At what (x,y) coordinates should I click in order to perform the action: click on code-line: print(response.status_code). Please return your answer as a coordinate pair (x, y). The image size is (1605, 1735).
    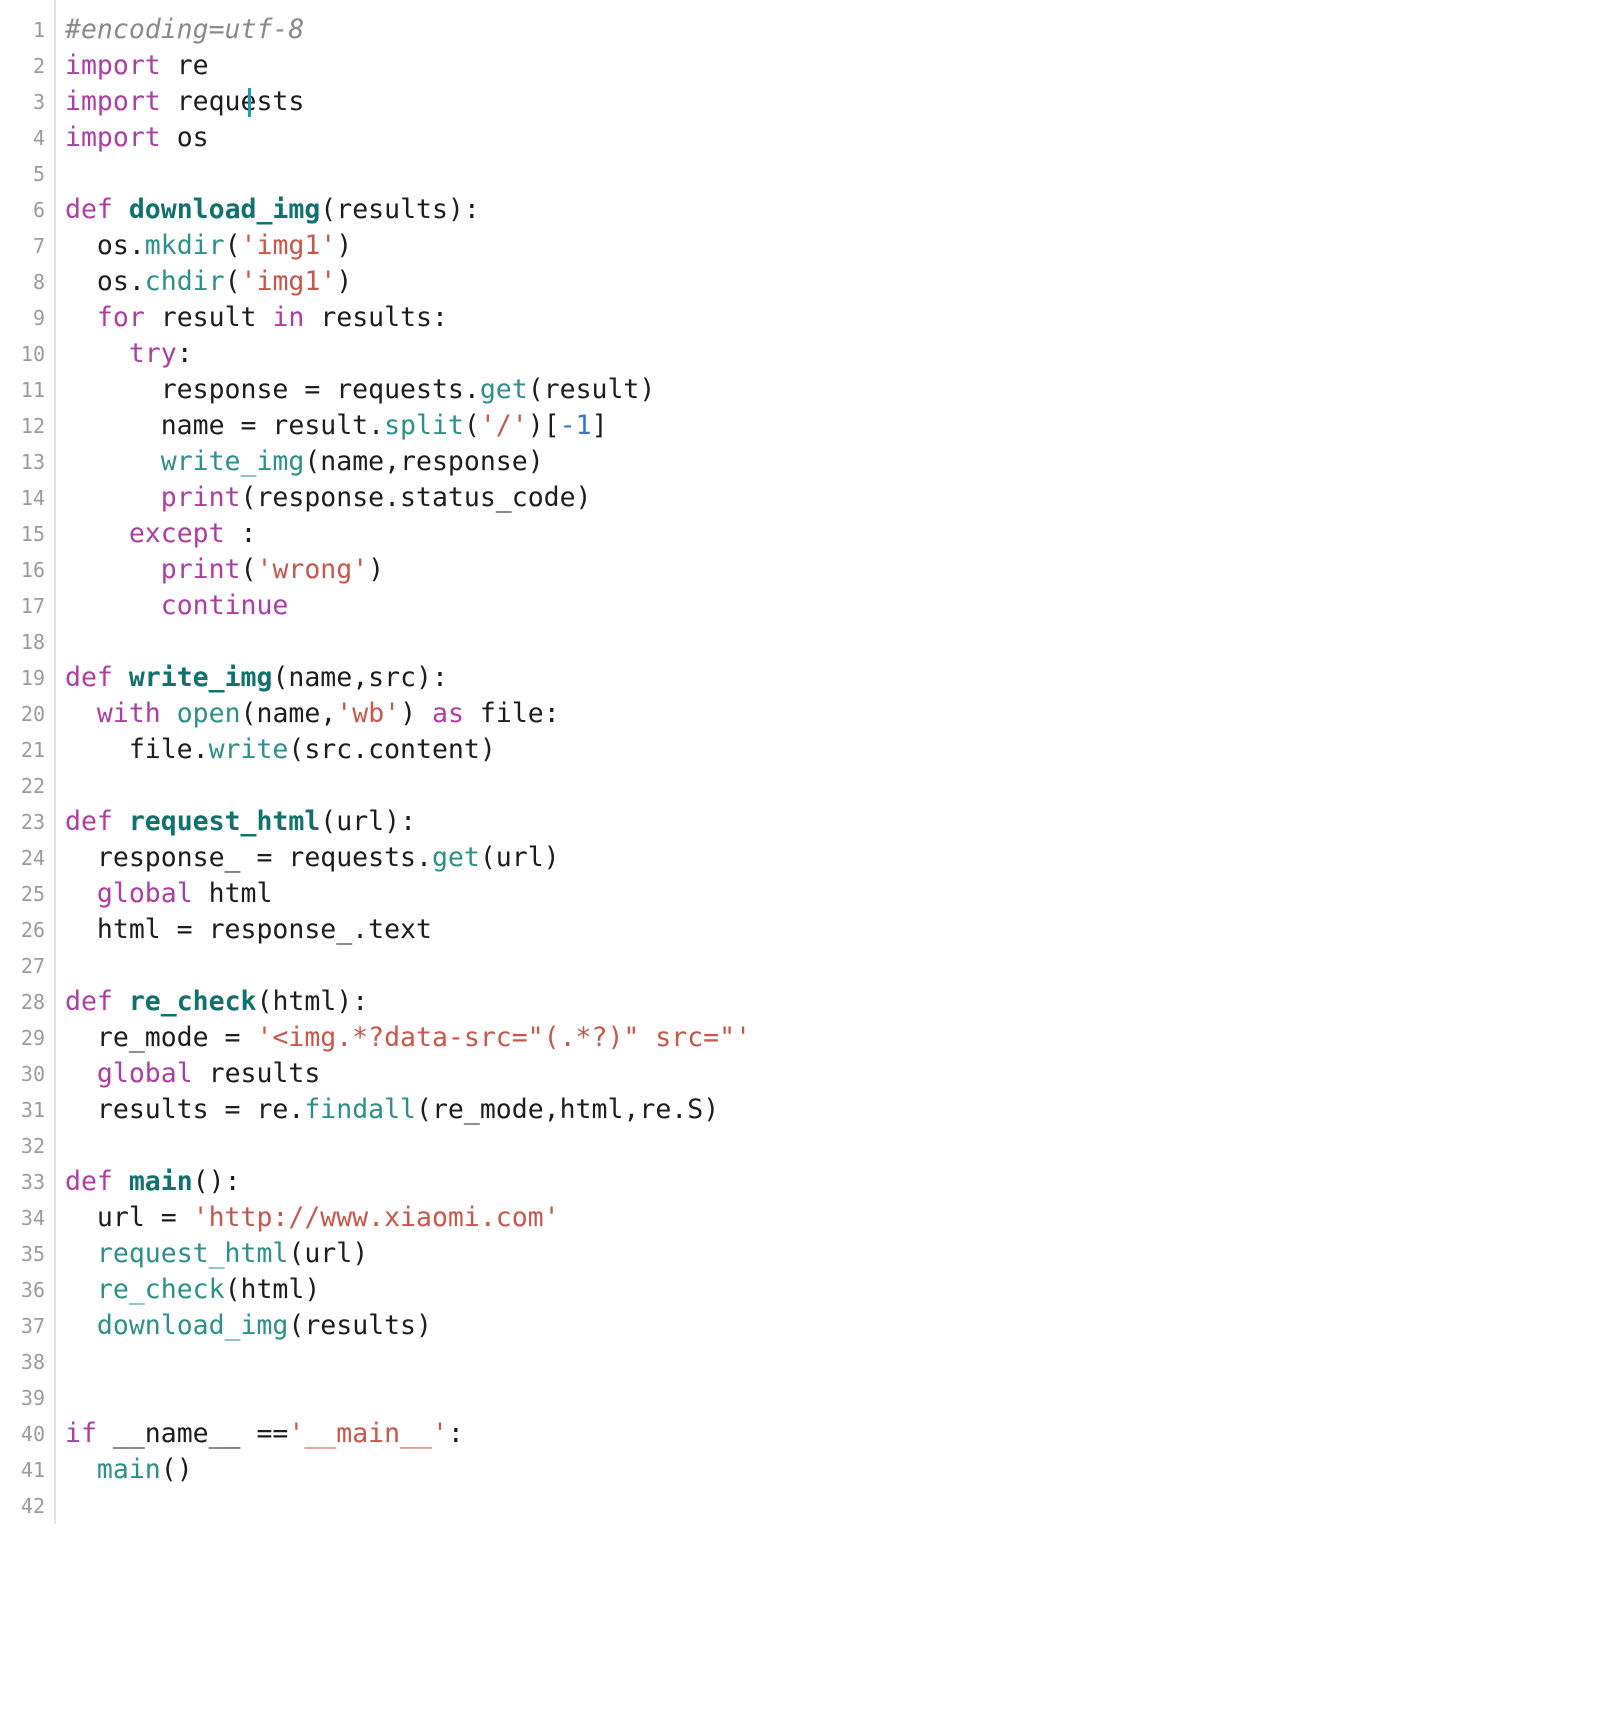
    Looking at the image, I should click on (835, 498).